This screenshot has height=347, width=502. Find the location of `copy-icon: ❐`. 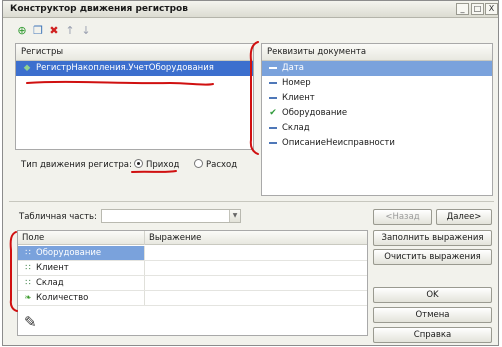

copy-icon: ❐ is located at coordinates (38, 31).